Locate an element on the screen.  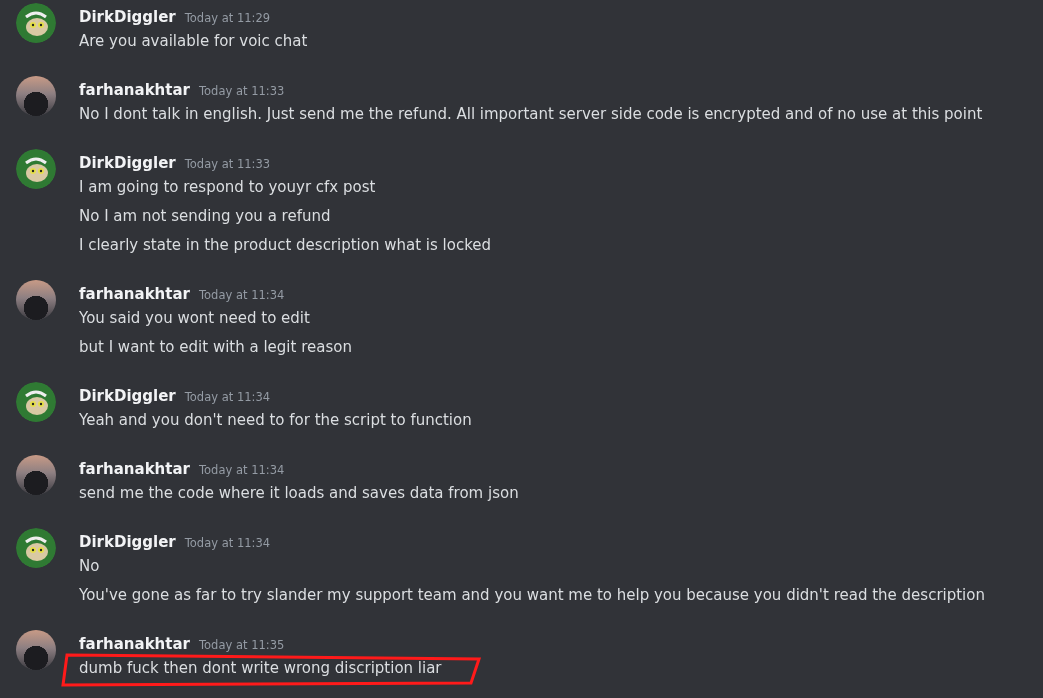
message-text: No is located at coordinates (89, 566).